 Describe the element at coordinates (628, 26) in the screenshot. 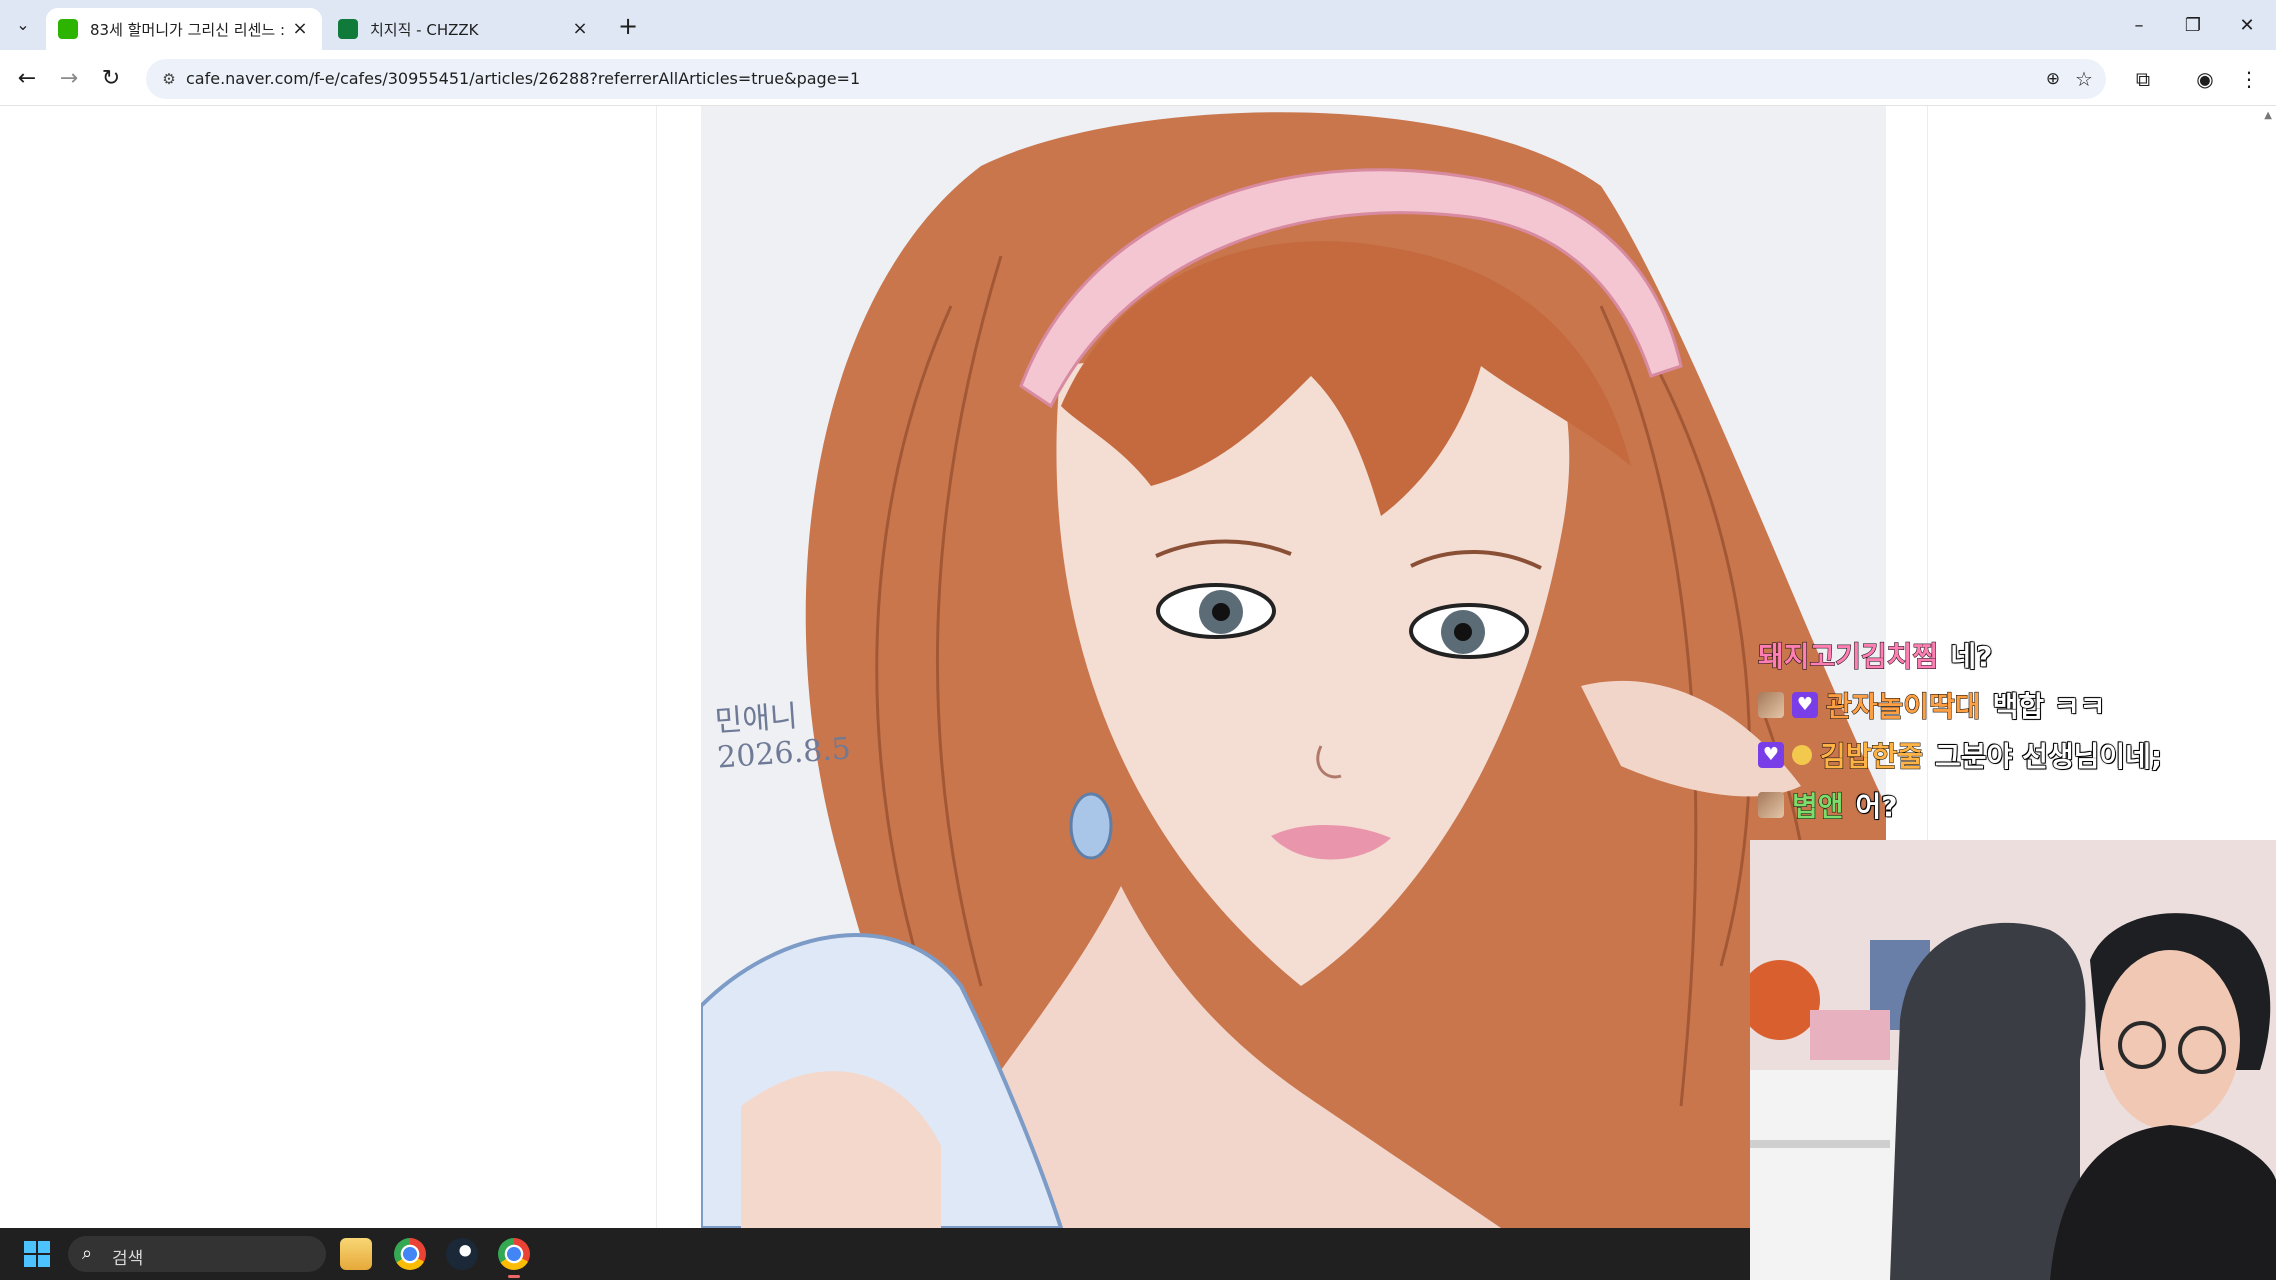

I see `plus-icon: +` at that location.